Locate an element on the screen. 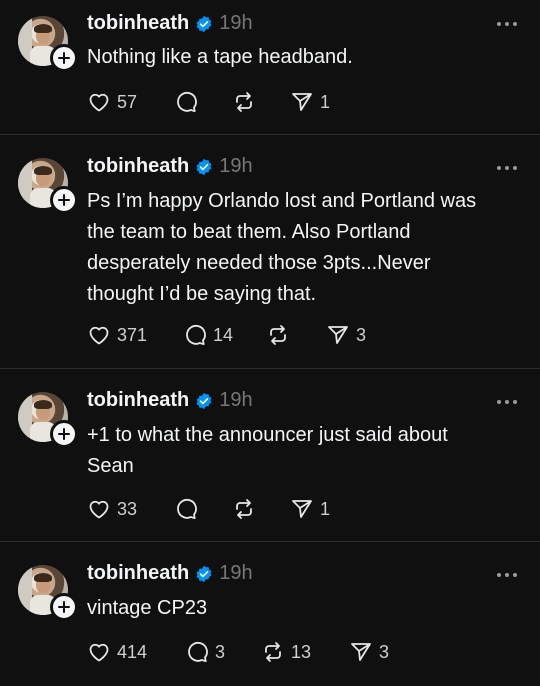 The image size is (540, 686). post-text: Nothing like a tape headband. is located at coordinates (307, 57).